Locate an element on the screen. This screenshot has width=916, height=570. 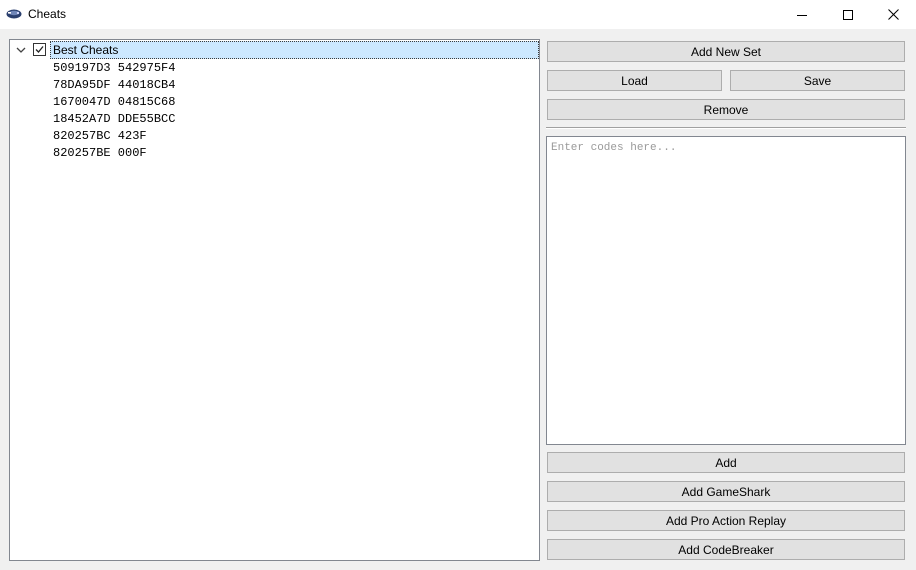
set-label: Best Cheats is located at coordinates (294, 50).